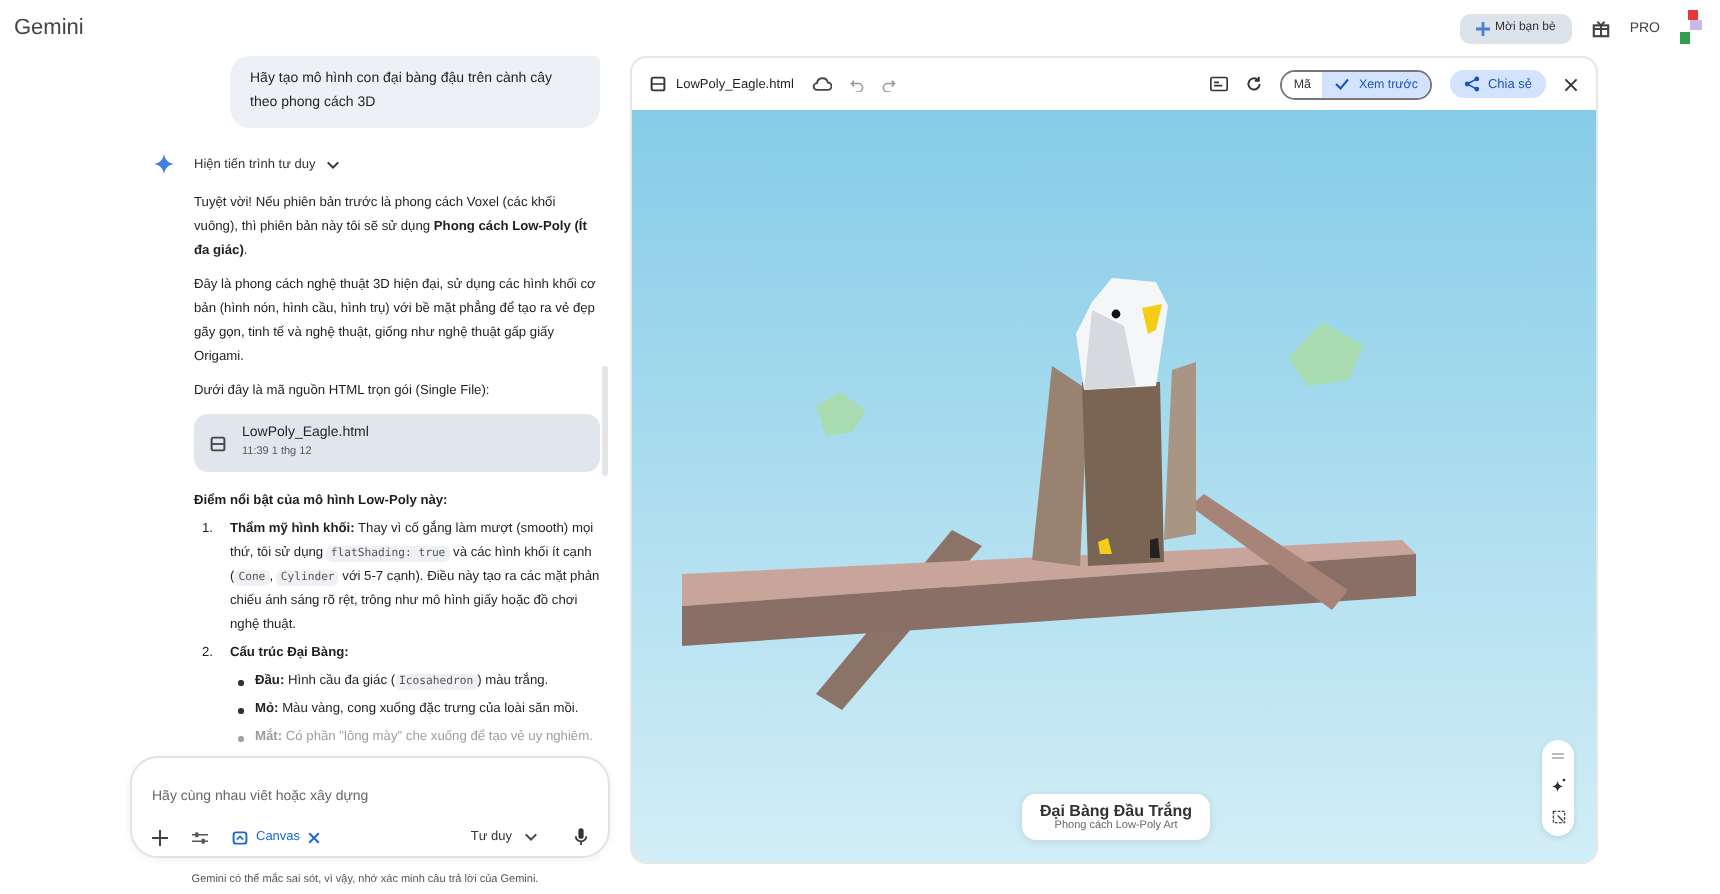  Describe the element at coordinates (1471, 84) in the screenshot. I see `share-icon` at that location.